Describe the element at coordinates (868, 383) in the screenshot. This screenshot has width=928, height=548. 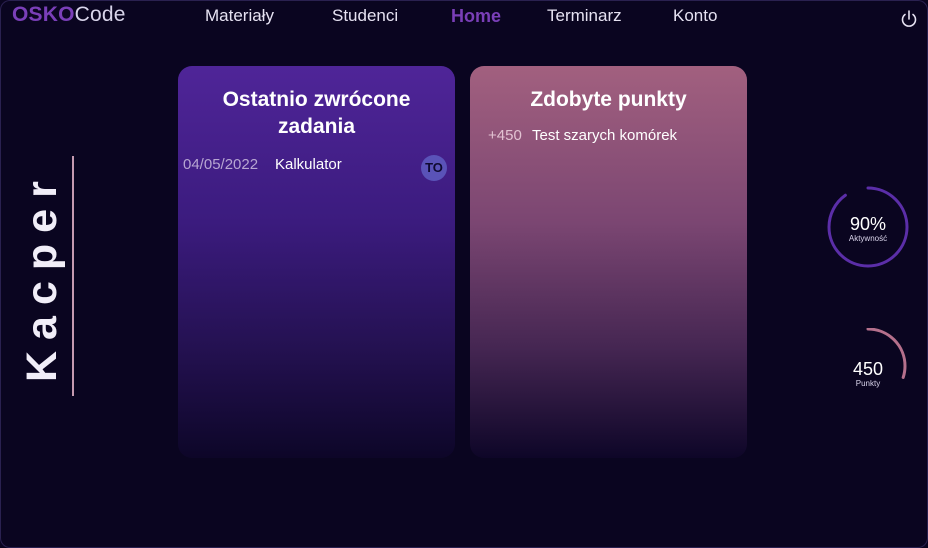
I see `points-label: Punkty` at that location.